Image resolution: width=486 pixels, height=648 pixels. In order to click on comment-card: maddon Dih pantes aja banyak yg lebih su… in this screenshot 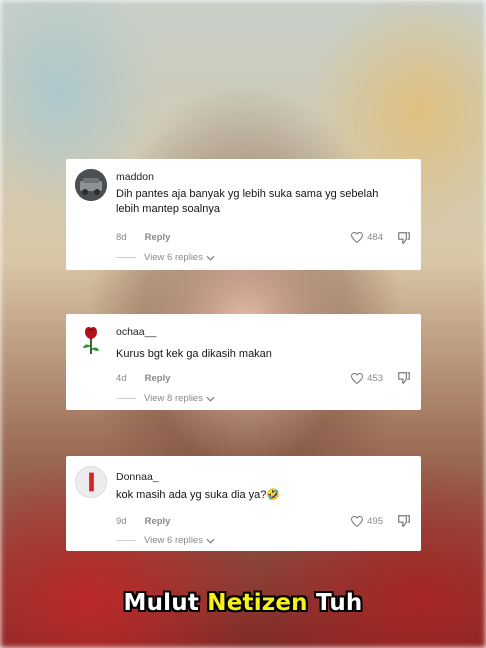, I will do `click(243, 214)`.